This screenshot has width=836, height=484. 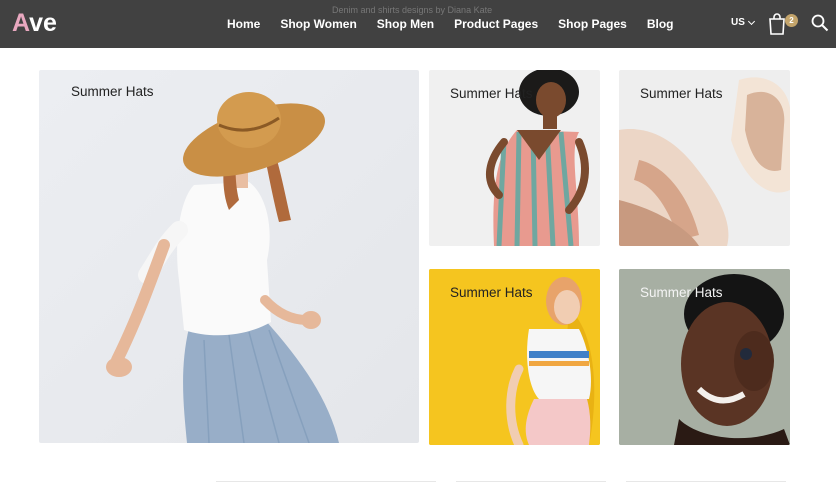 I want to click on nav-product-pages: Product Pages, so click(x=496, y=24).